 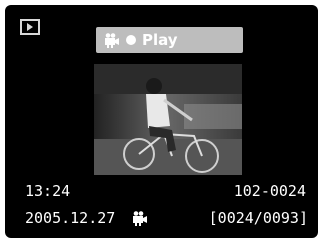 What do you see at coordinates (131, 40) in the screenshot?
I see `record-dot-icon` at bounding box center [131, 40].